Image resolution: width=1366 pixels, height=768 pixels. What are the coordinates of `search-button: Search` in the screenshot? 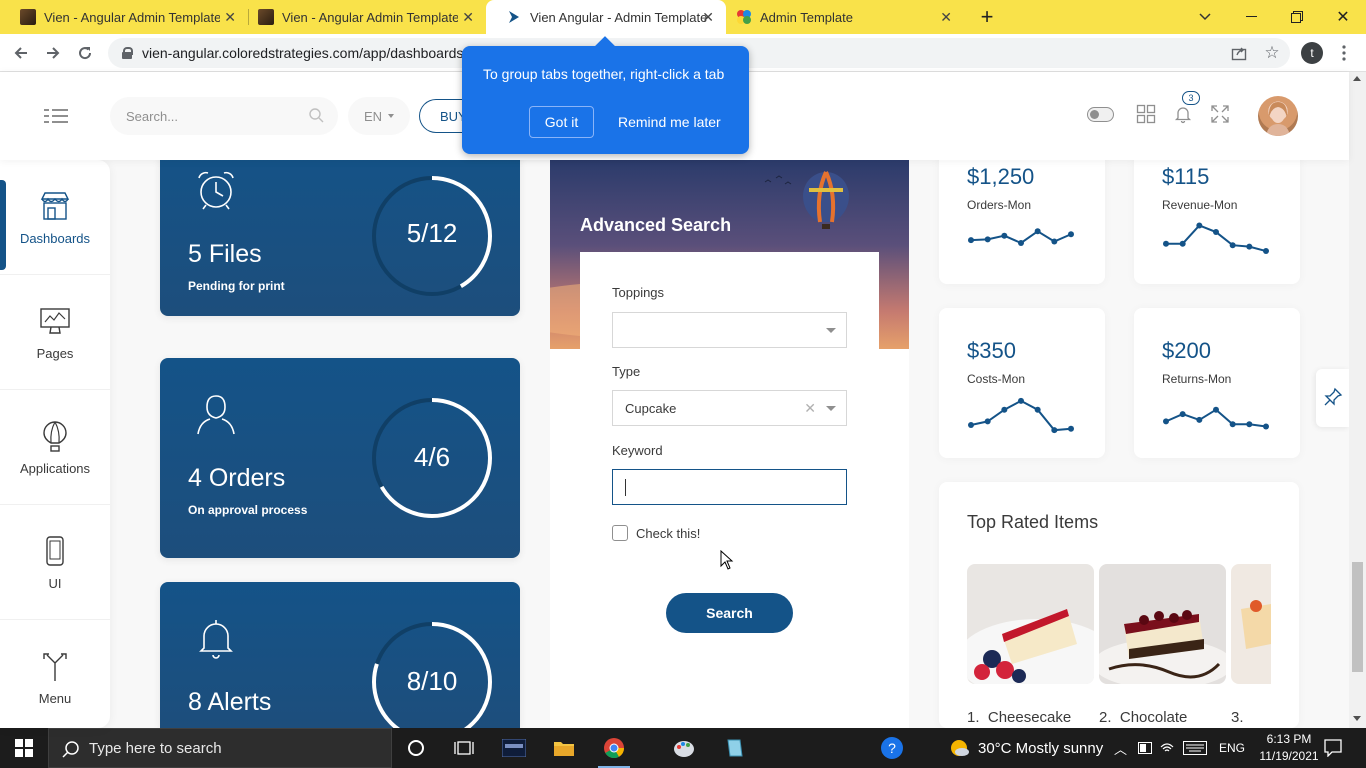 It's located at (729, 613).